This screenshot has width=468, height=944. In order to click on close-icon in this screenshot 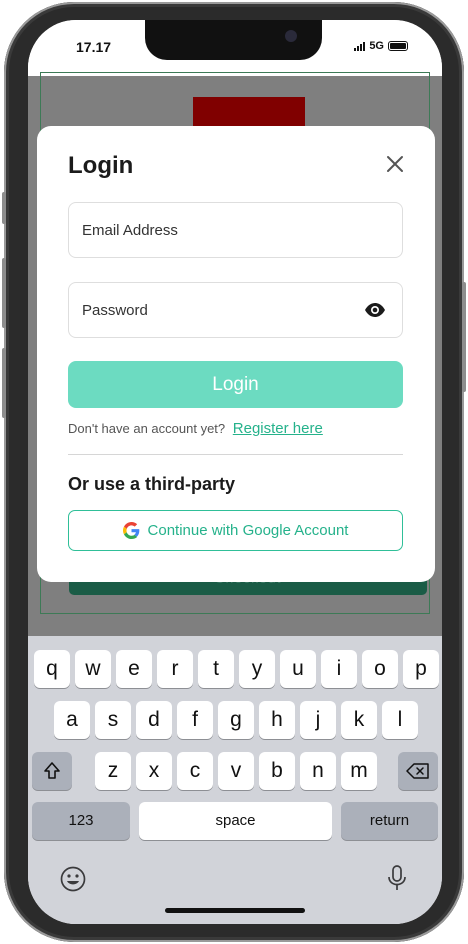, I will do `click(395, 164)`.